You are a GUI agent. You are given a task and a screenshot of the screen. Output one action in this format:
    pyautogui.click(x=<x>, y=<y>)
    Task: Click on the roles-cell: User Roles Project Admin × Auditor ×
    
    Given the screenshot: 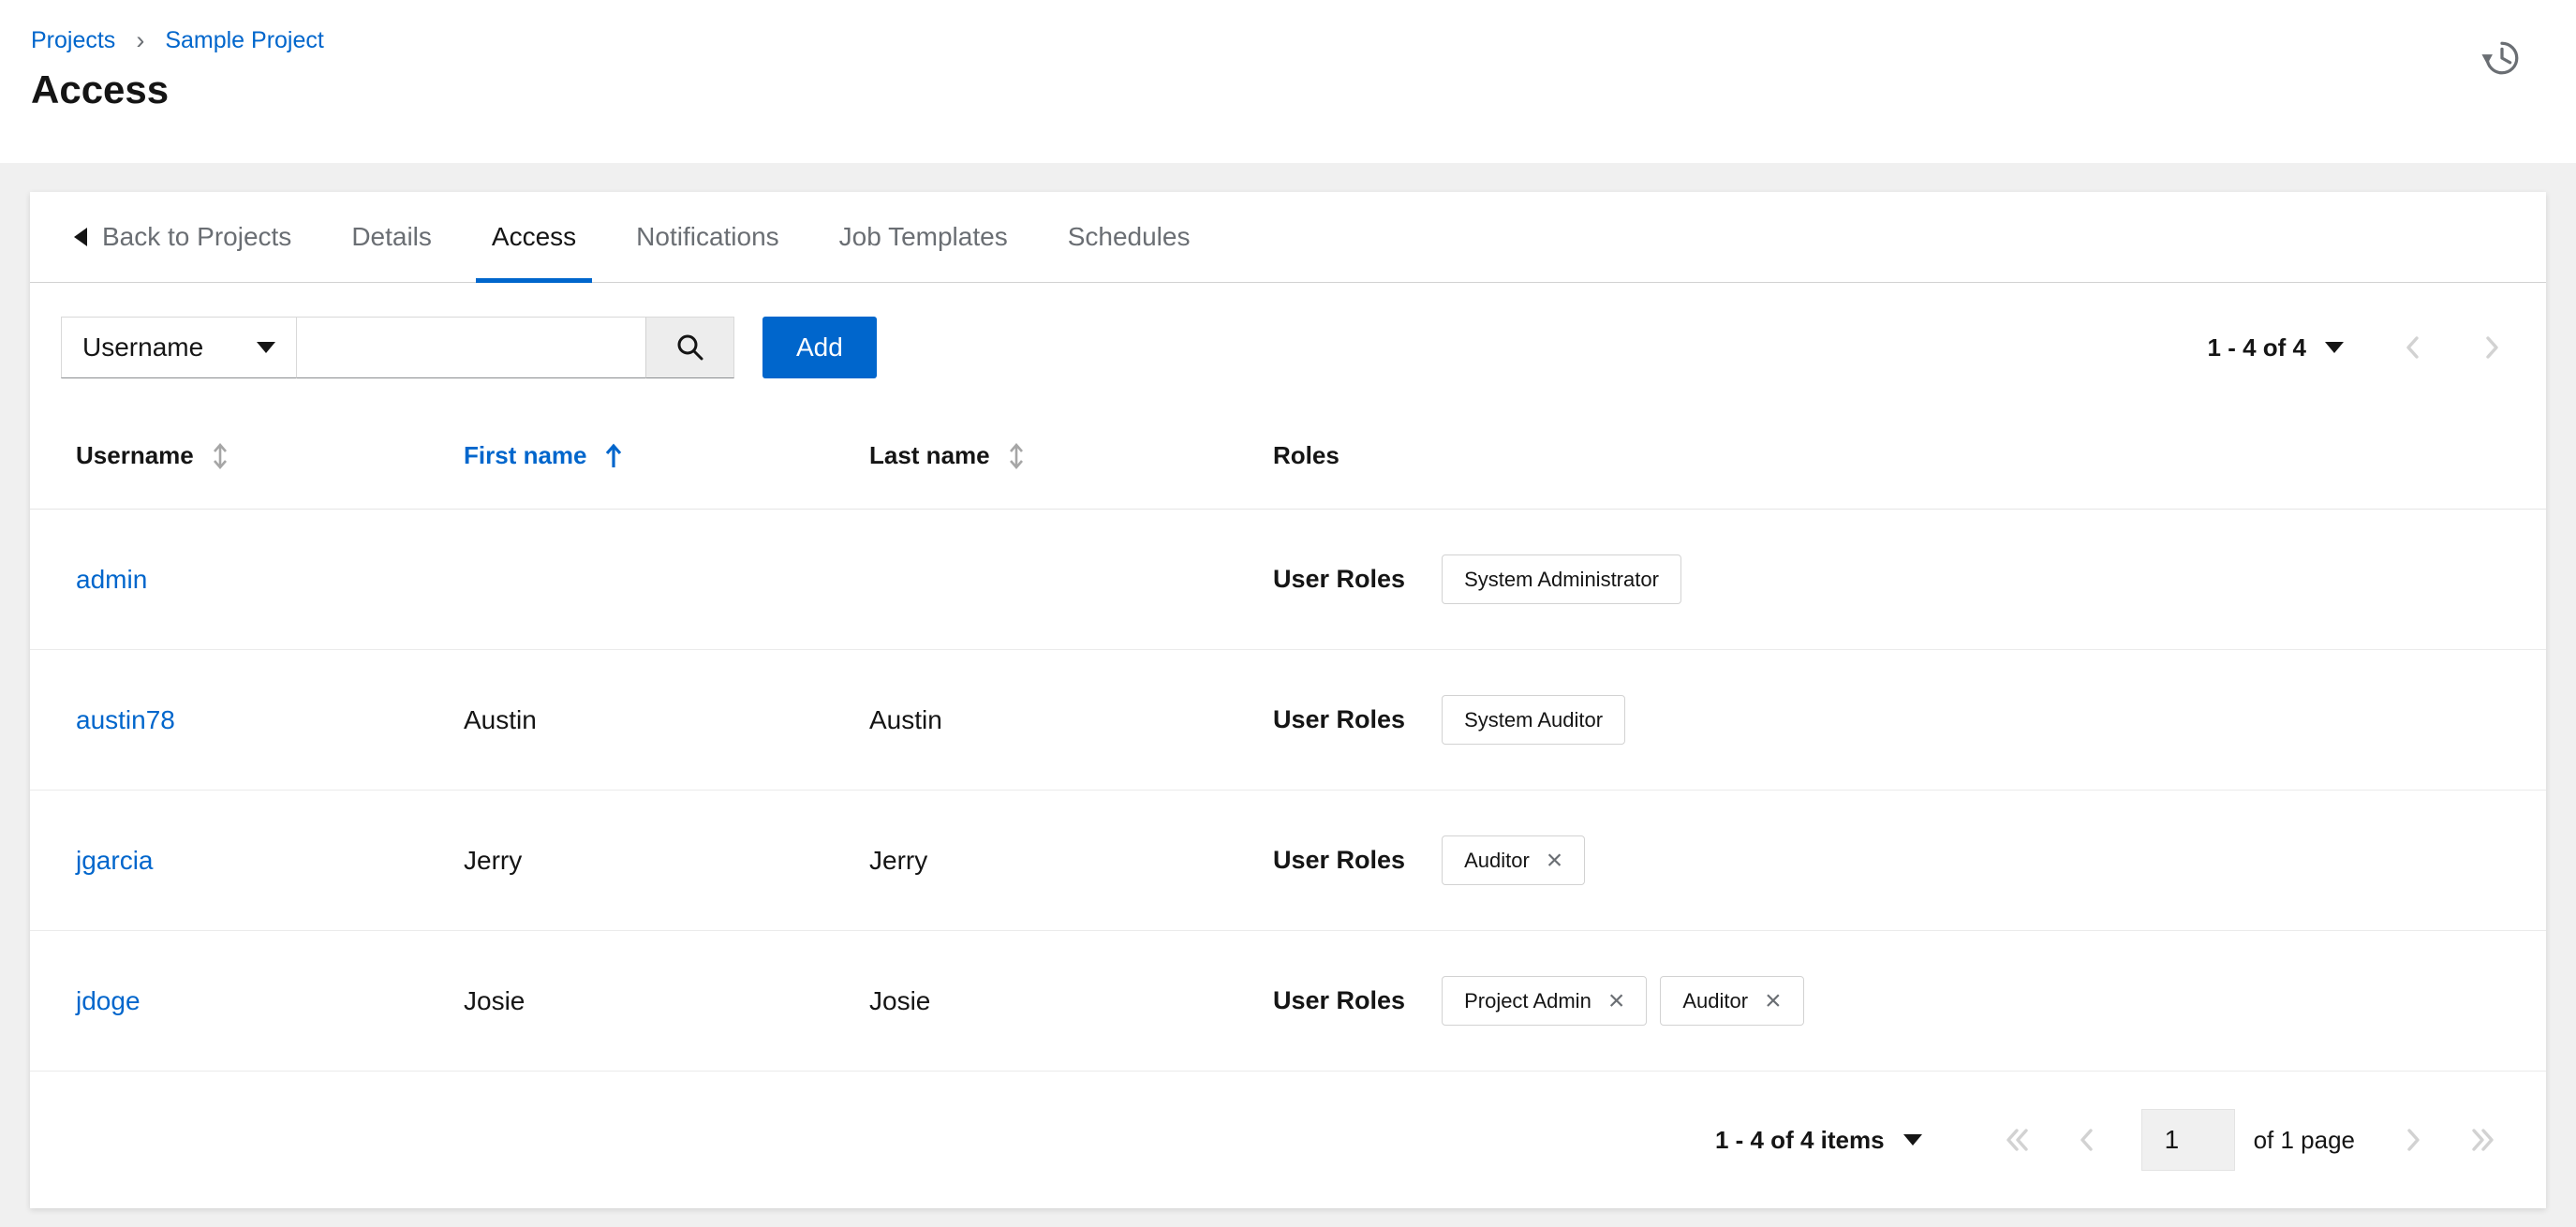 What is the action you would take?
    pyautogui.click(x=1887, y=1001)
    